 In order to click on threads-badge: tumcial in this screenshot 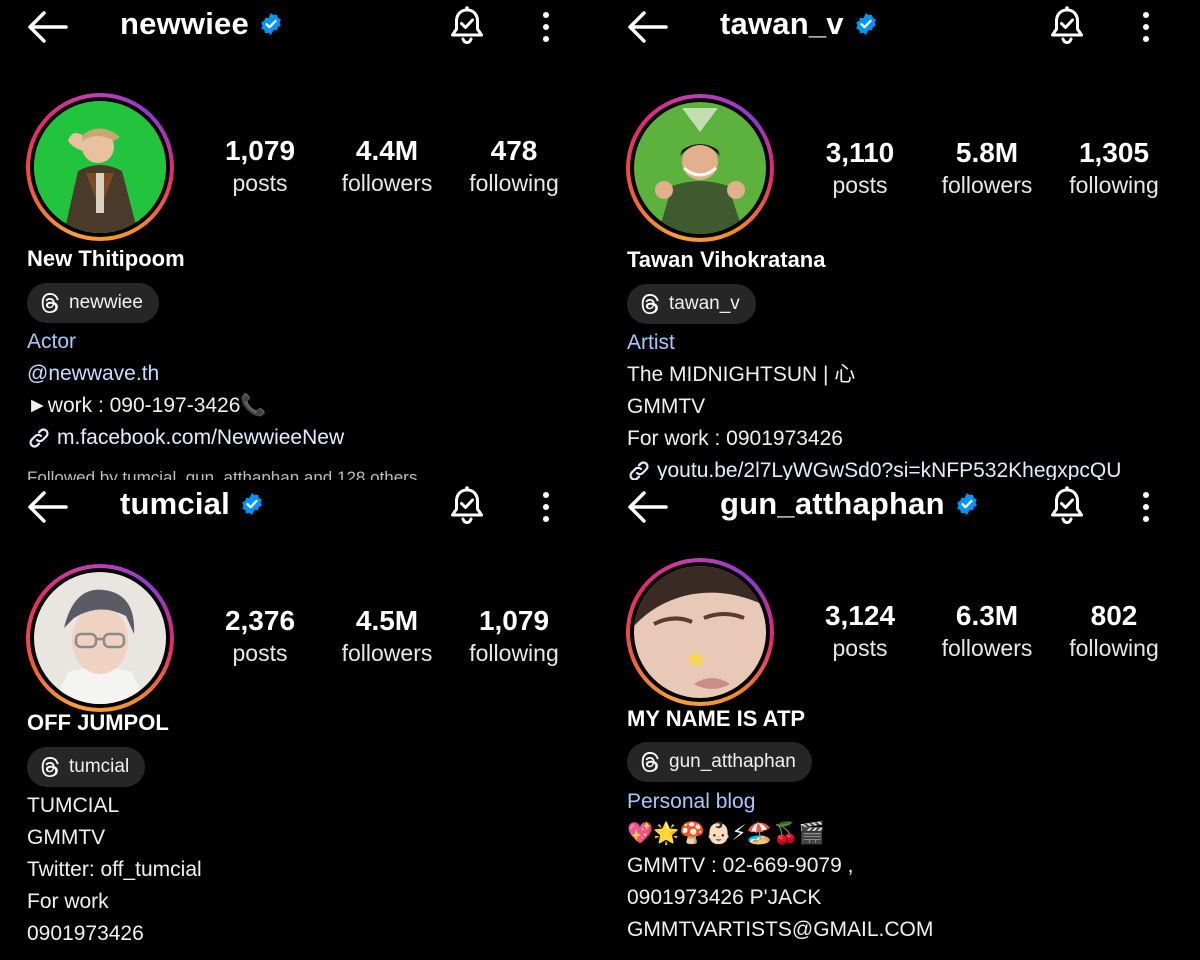, I will do `click(86, 767)`.